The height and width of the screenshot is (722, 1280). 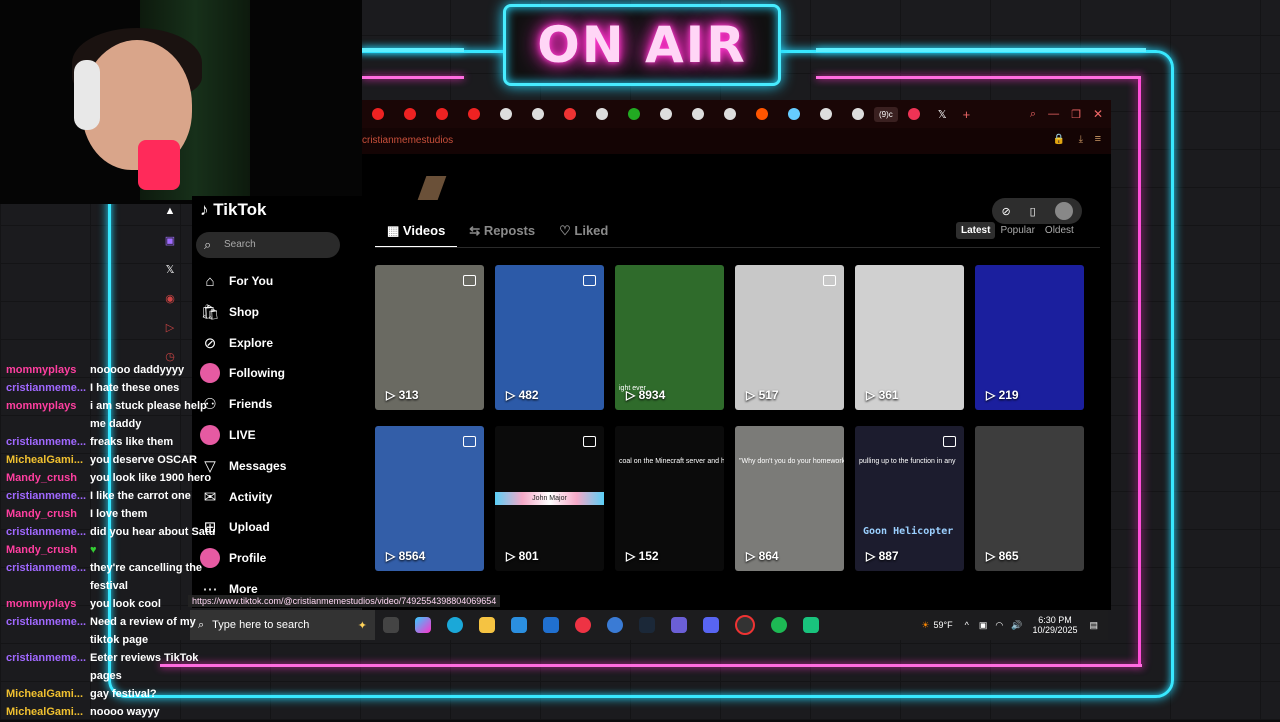 What do you see at coordinates (1059, 230) in the screenshot?
I see `sort-oldest: Oldest` at bounding box center [1059, 230].